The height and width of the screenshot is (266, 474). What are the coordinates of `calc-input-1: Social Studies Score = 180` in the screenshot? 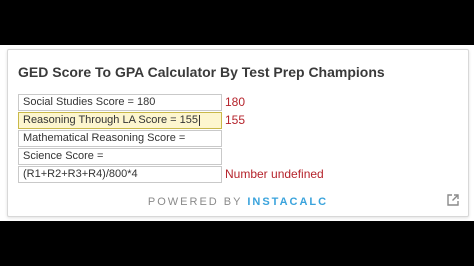 It's located at (120, 102).